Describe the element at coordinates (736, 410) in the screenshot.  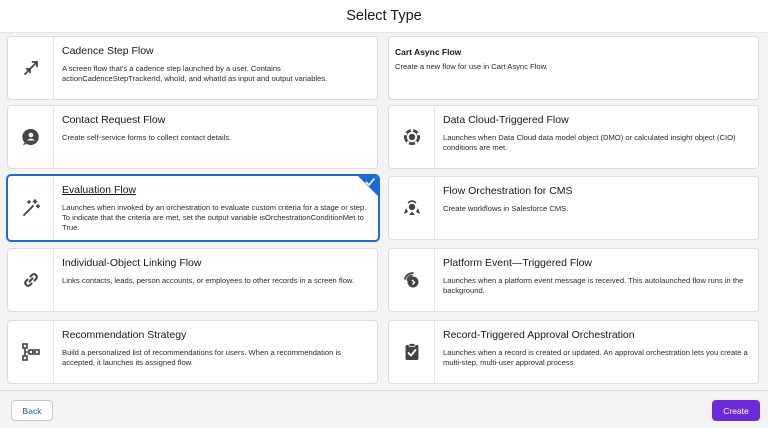
I see `create-button: Create` at that location.